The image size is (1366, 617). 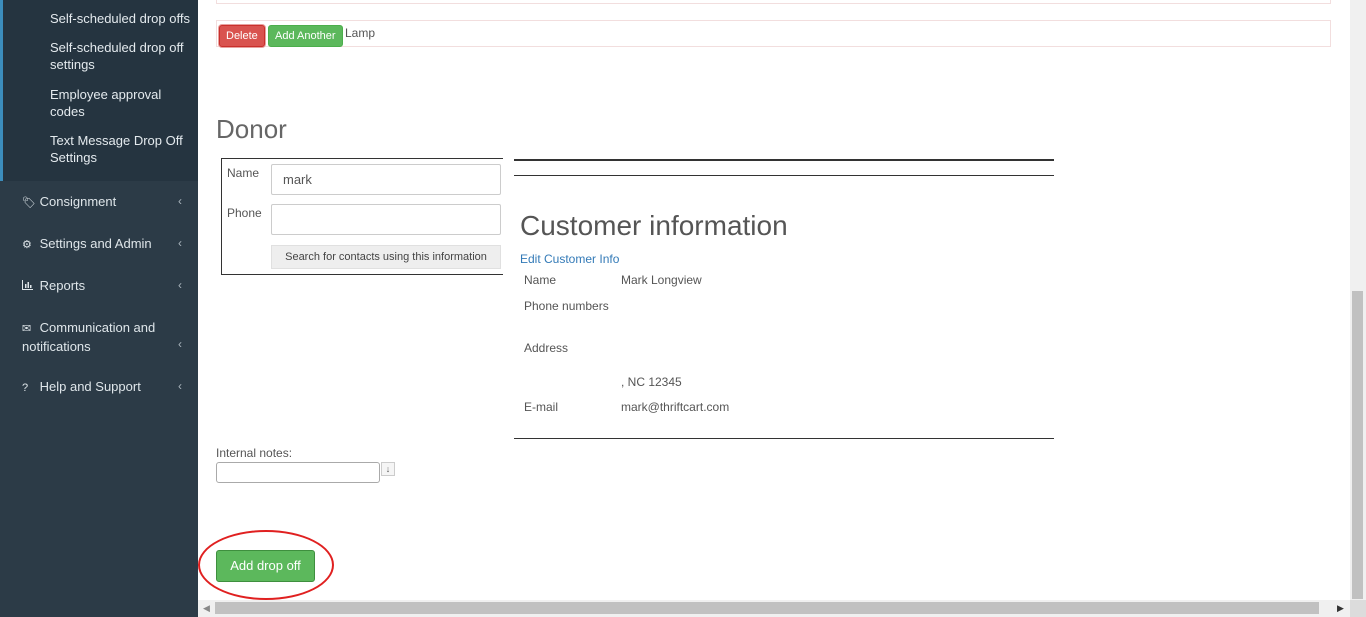 I want to click on sidebar-item-label: Reports, so click(x=62, y=285).